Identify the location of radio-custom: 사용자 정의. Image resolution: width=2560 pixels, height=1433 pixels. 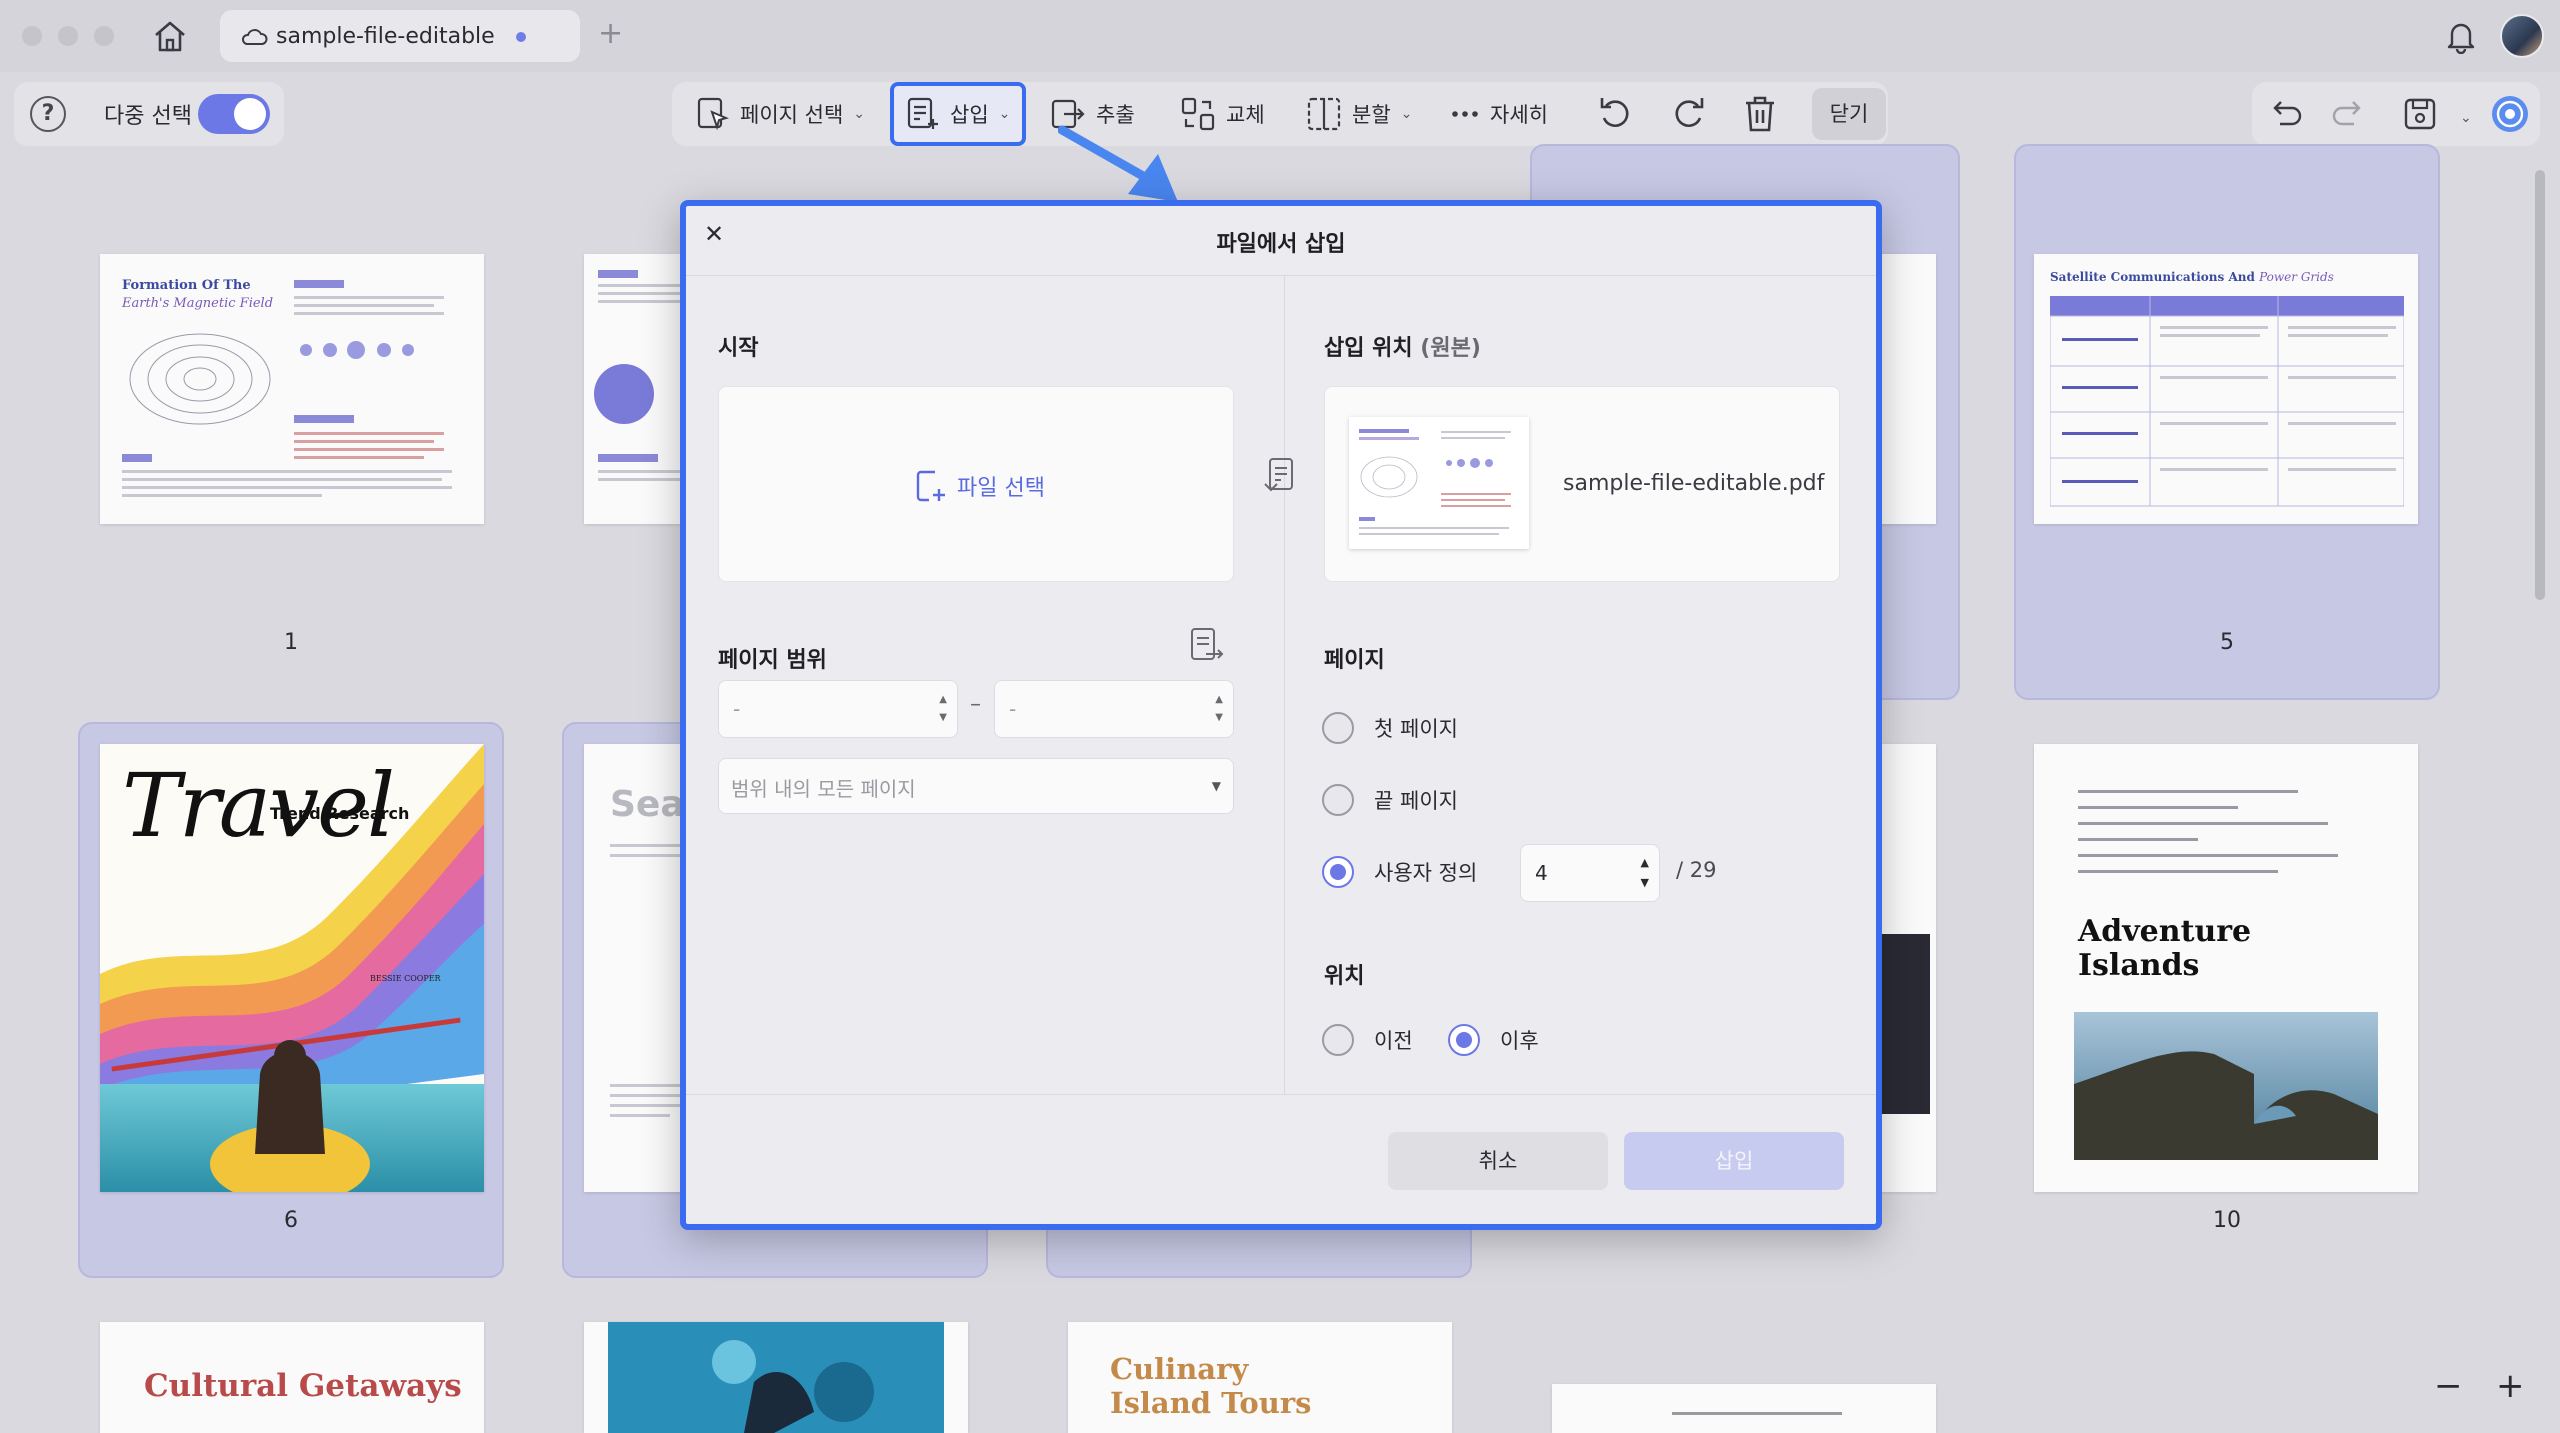
(1399, 872).